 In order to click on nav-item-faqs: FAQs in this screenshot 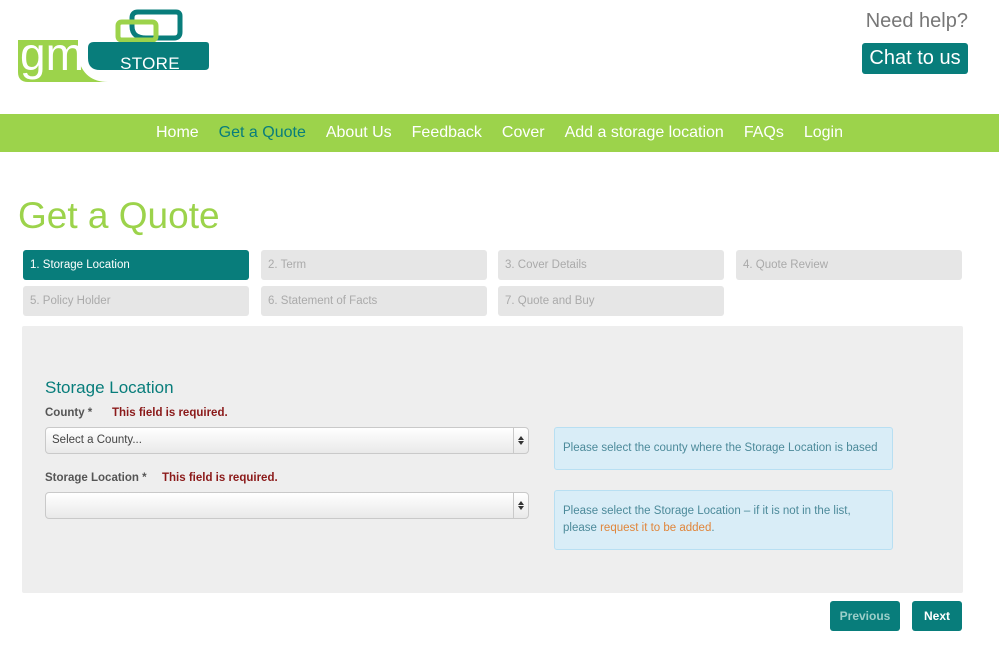, I will do `click(764, 133)`.